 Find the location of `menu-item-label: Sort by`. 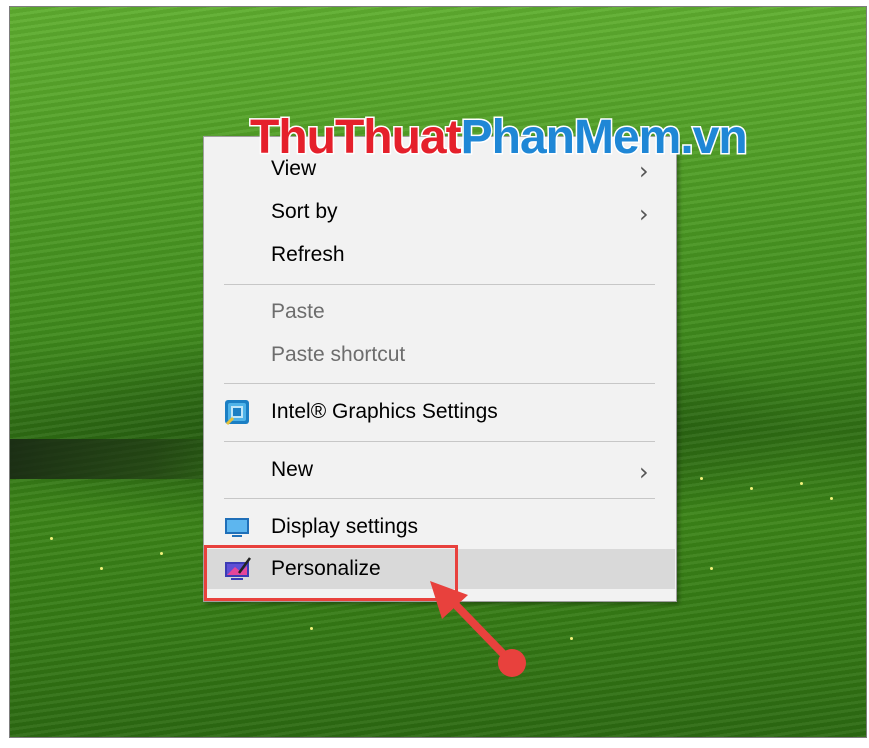

menu-item-label: Sort by is located at coordinates (304, 211).